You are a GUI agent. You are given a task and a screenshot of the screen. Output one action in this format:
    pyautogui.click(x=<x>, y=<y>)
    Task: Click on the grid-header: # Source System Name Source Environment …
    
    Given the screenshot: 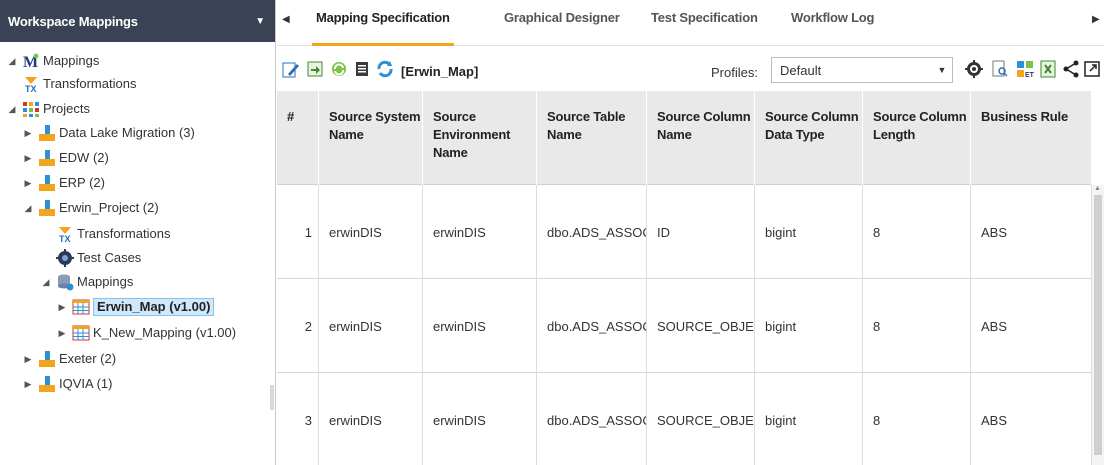 What is the action you would take?
    pyautogui.click(x=684, y=138)
    